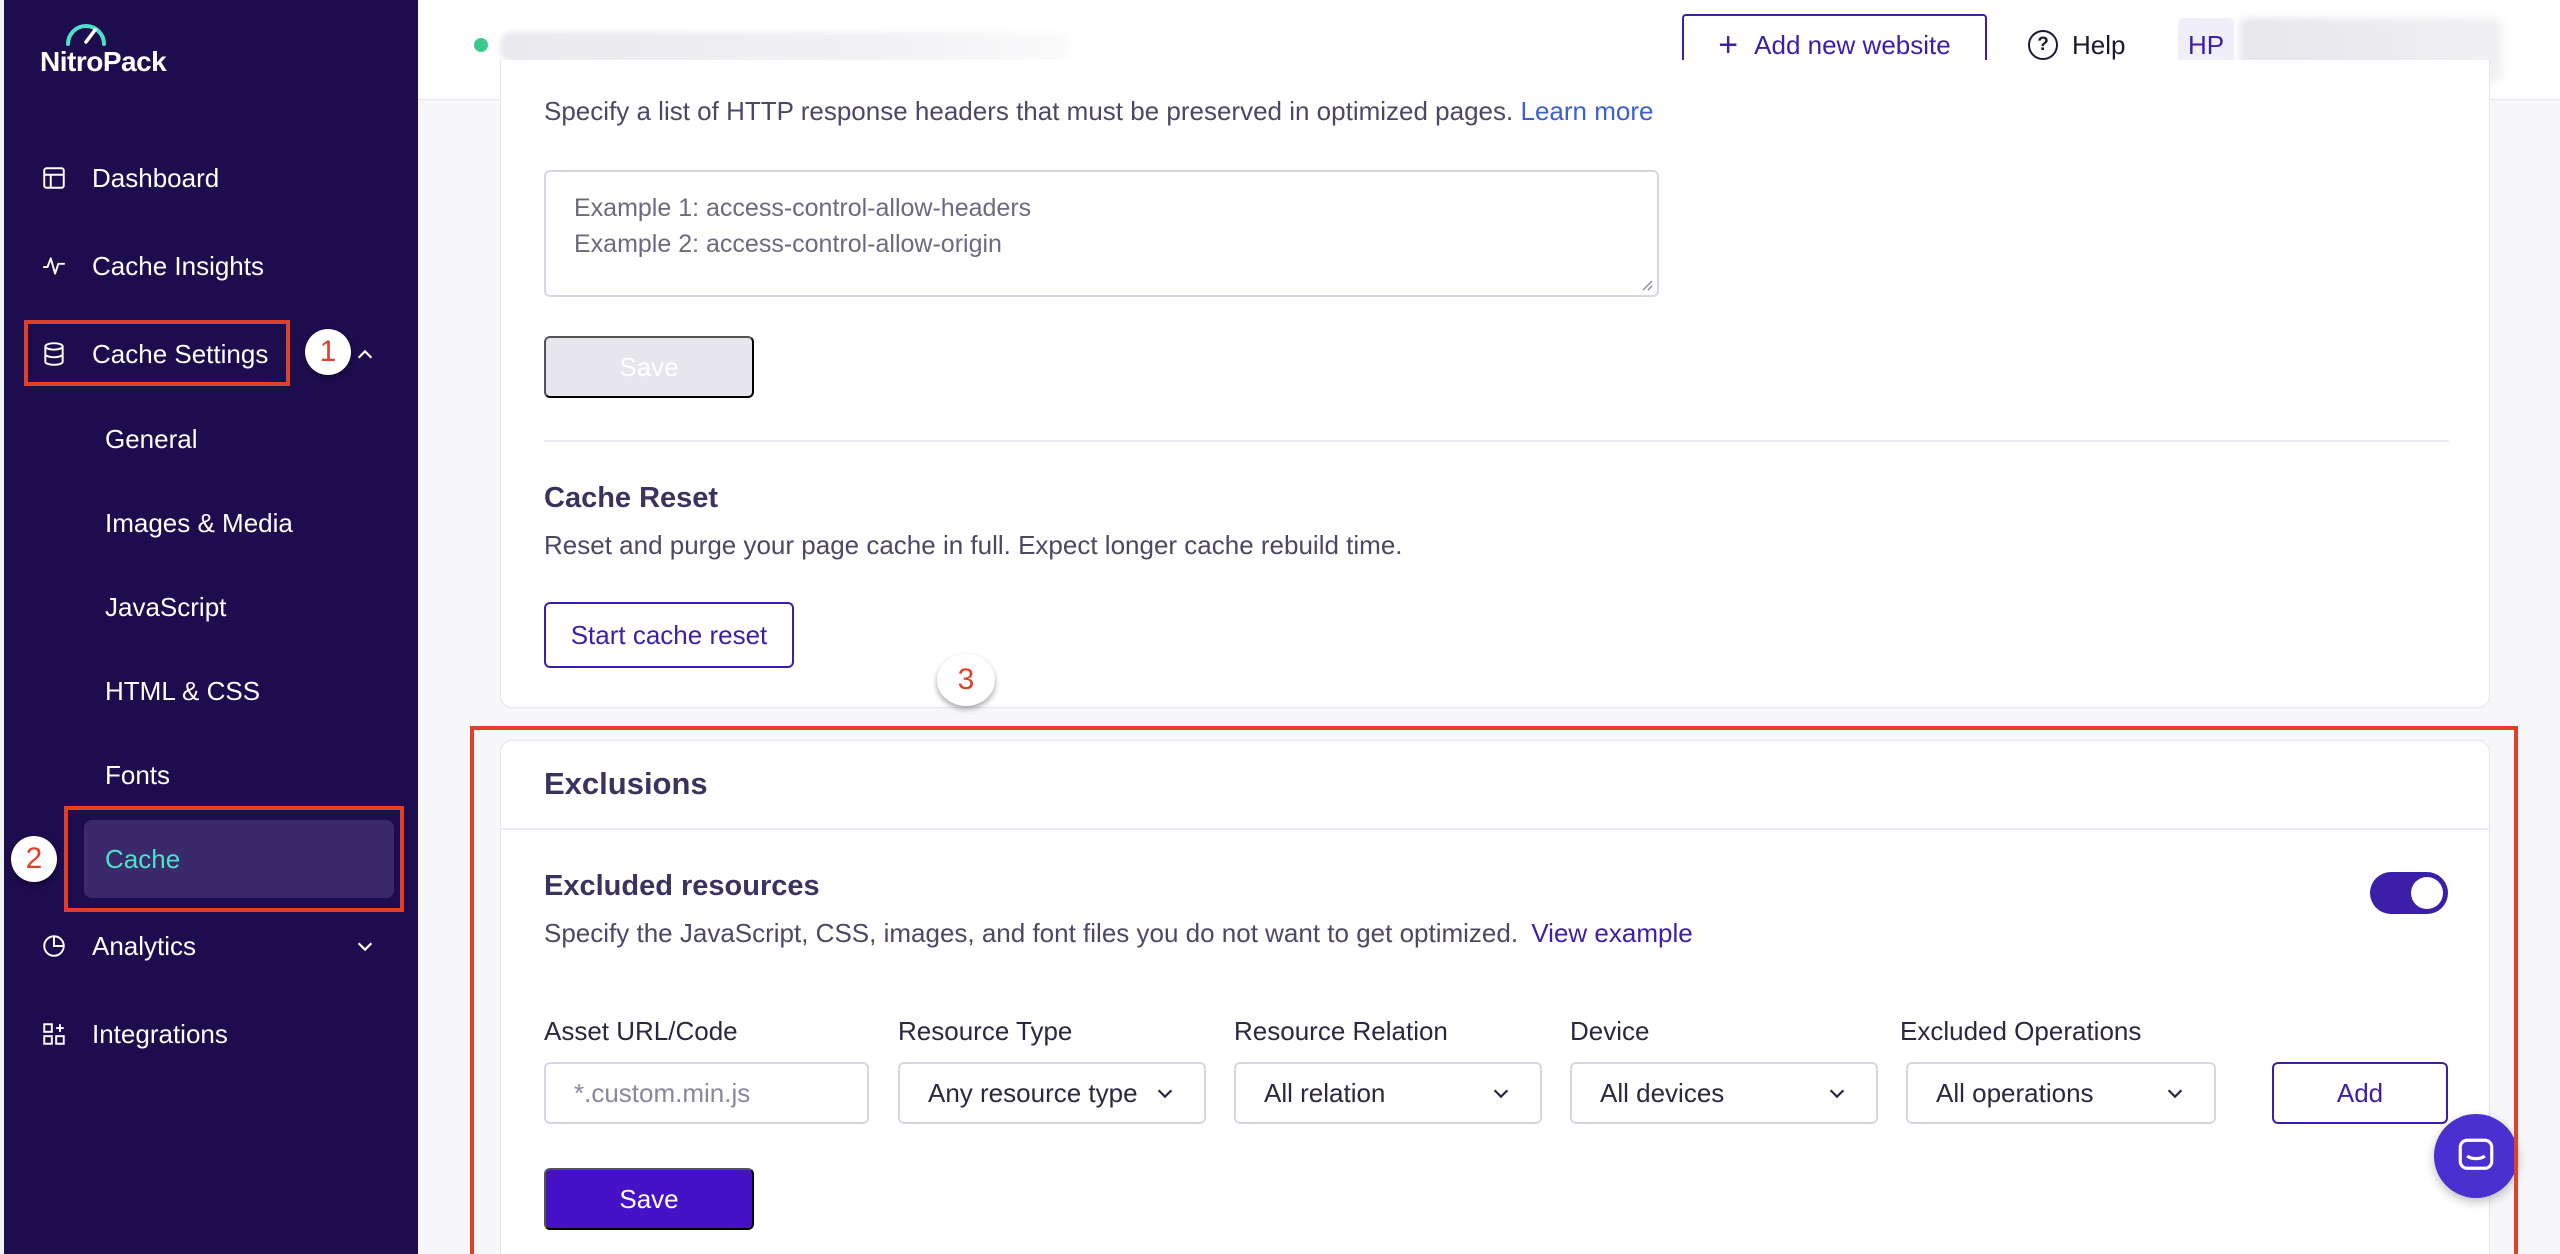 Image resolution: width=2560 pixels, height=1254 pixels. Describe the element at coordinates (481, 45) in the screenshot. I see `site-status-dot` at that location.